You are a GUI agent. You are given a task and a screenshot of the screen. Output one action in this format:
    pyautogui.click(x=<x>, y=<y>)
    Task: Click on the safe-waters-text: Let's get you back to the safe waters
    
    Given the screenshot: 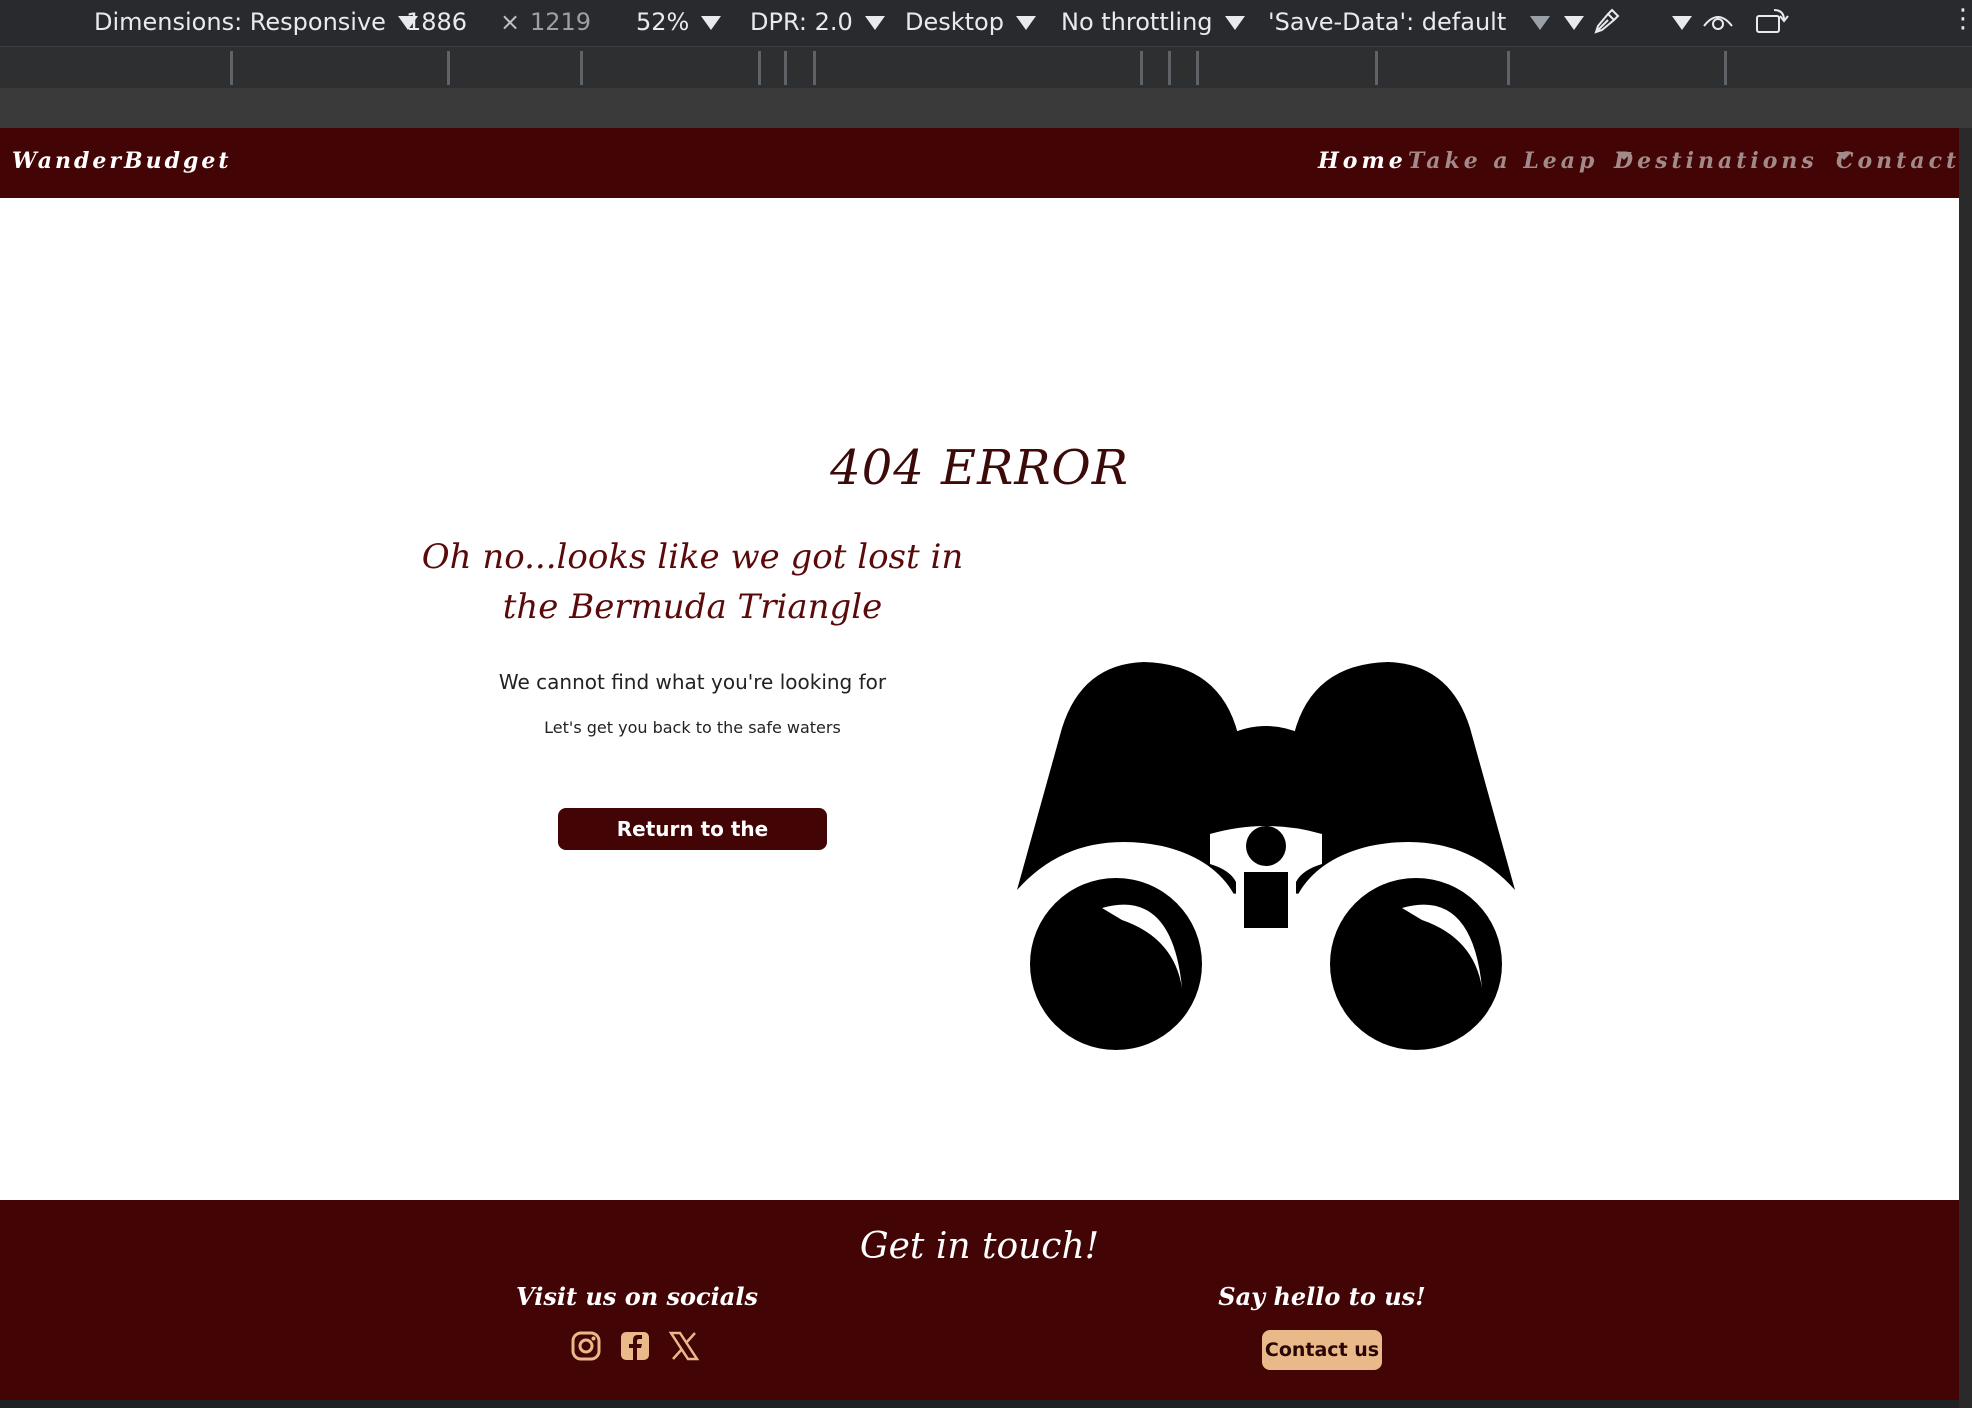 What is the action you would take?
    pyautogui.click(x=692, y=727)
    